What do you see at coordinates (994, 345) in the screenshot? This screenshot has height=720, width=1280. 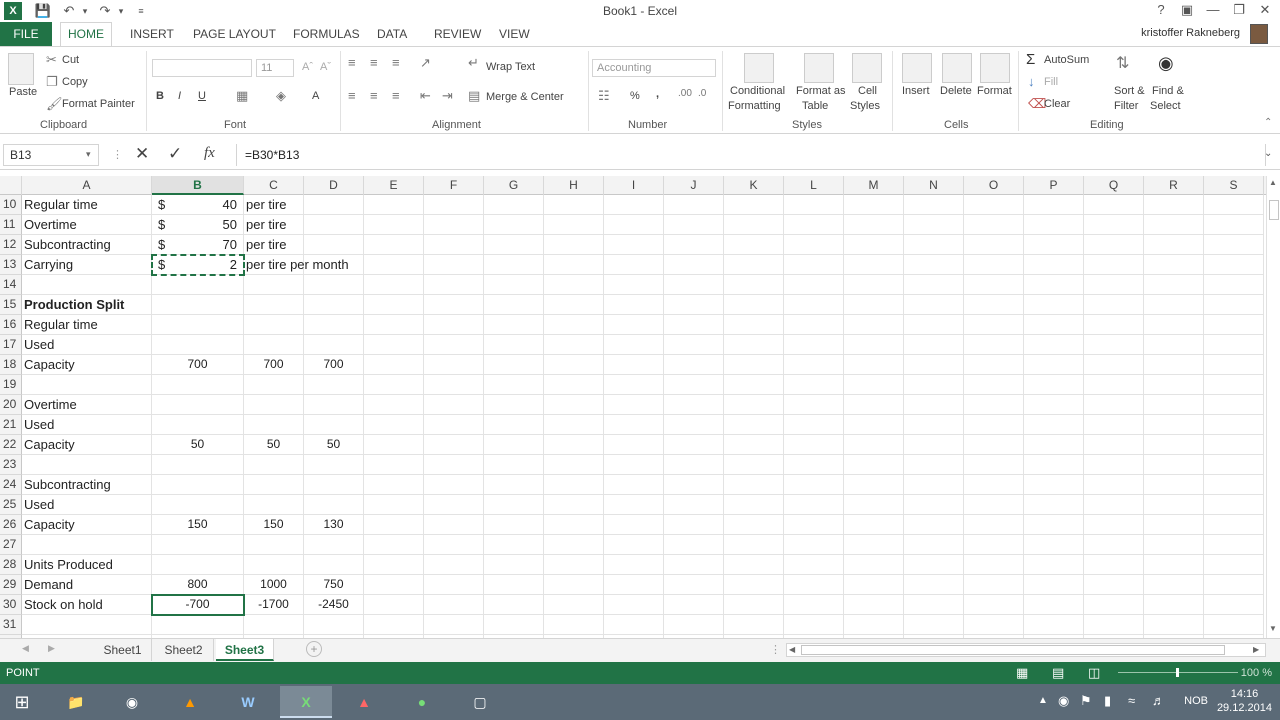 I see `cell-o17` at bounding box center [994, 345].